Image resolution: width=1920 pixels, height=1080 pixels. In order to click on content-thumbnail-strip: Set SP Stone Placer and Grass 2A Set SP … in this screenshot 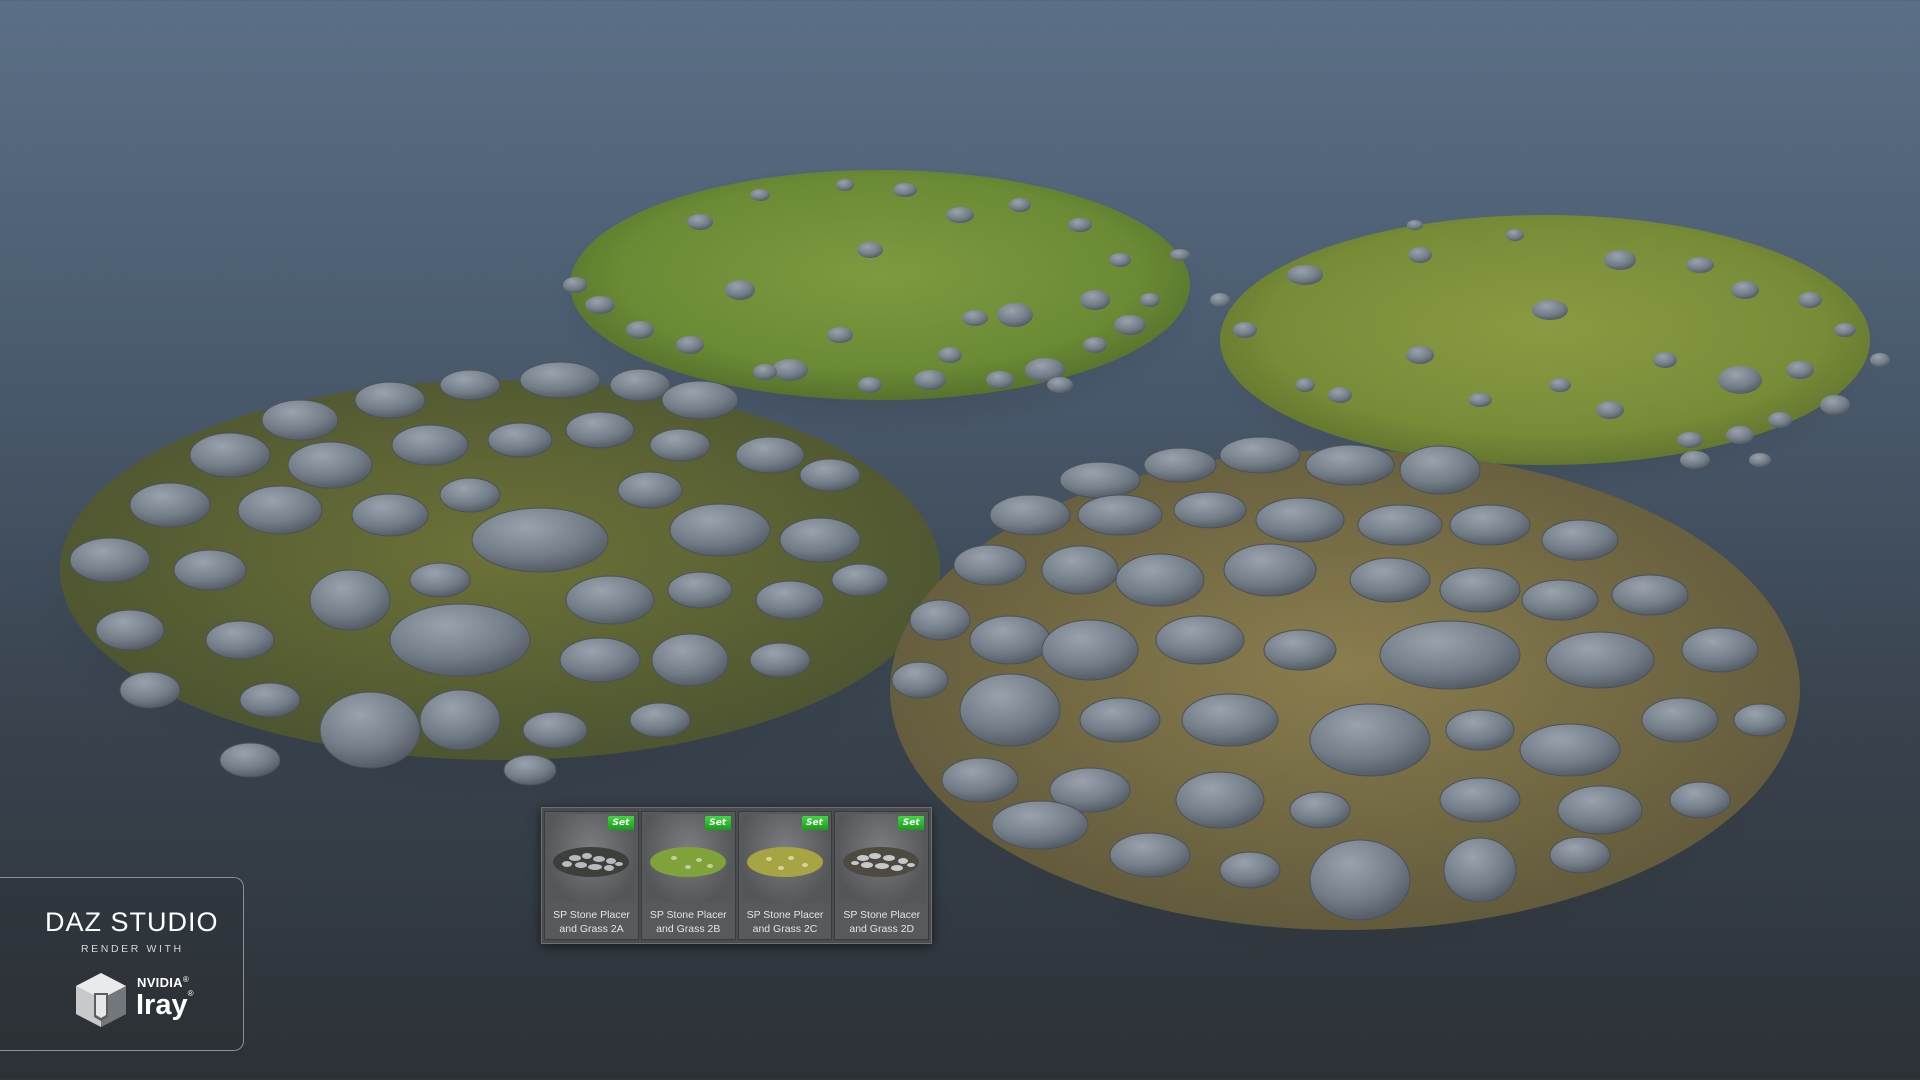, I will do `click(736, 875)`.